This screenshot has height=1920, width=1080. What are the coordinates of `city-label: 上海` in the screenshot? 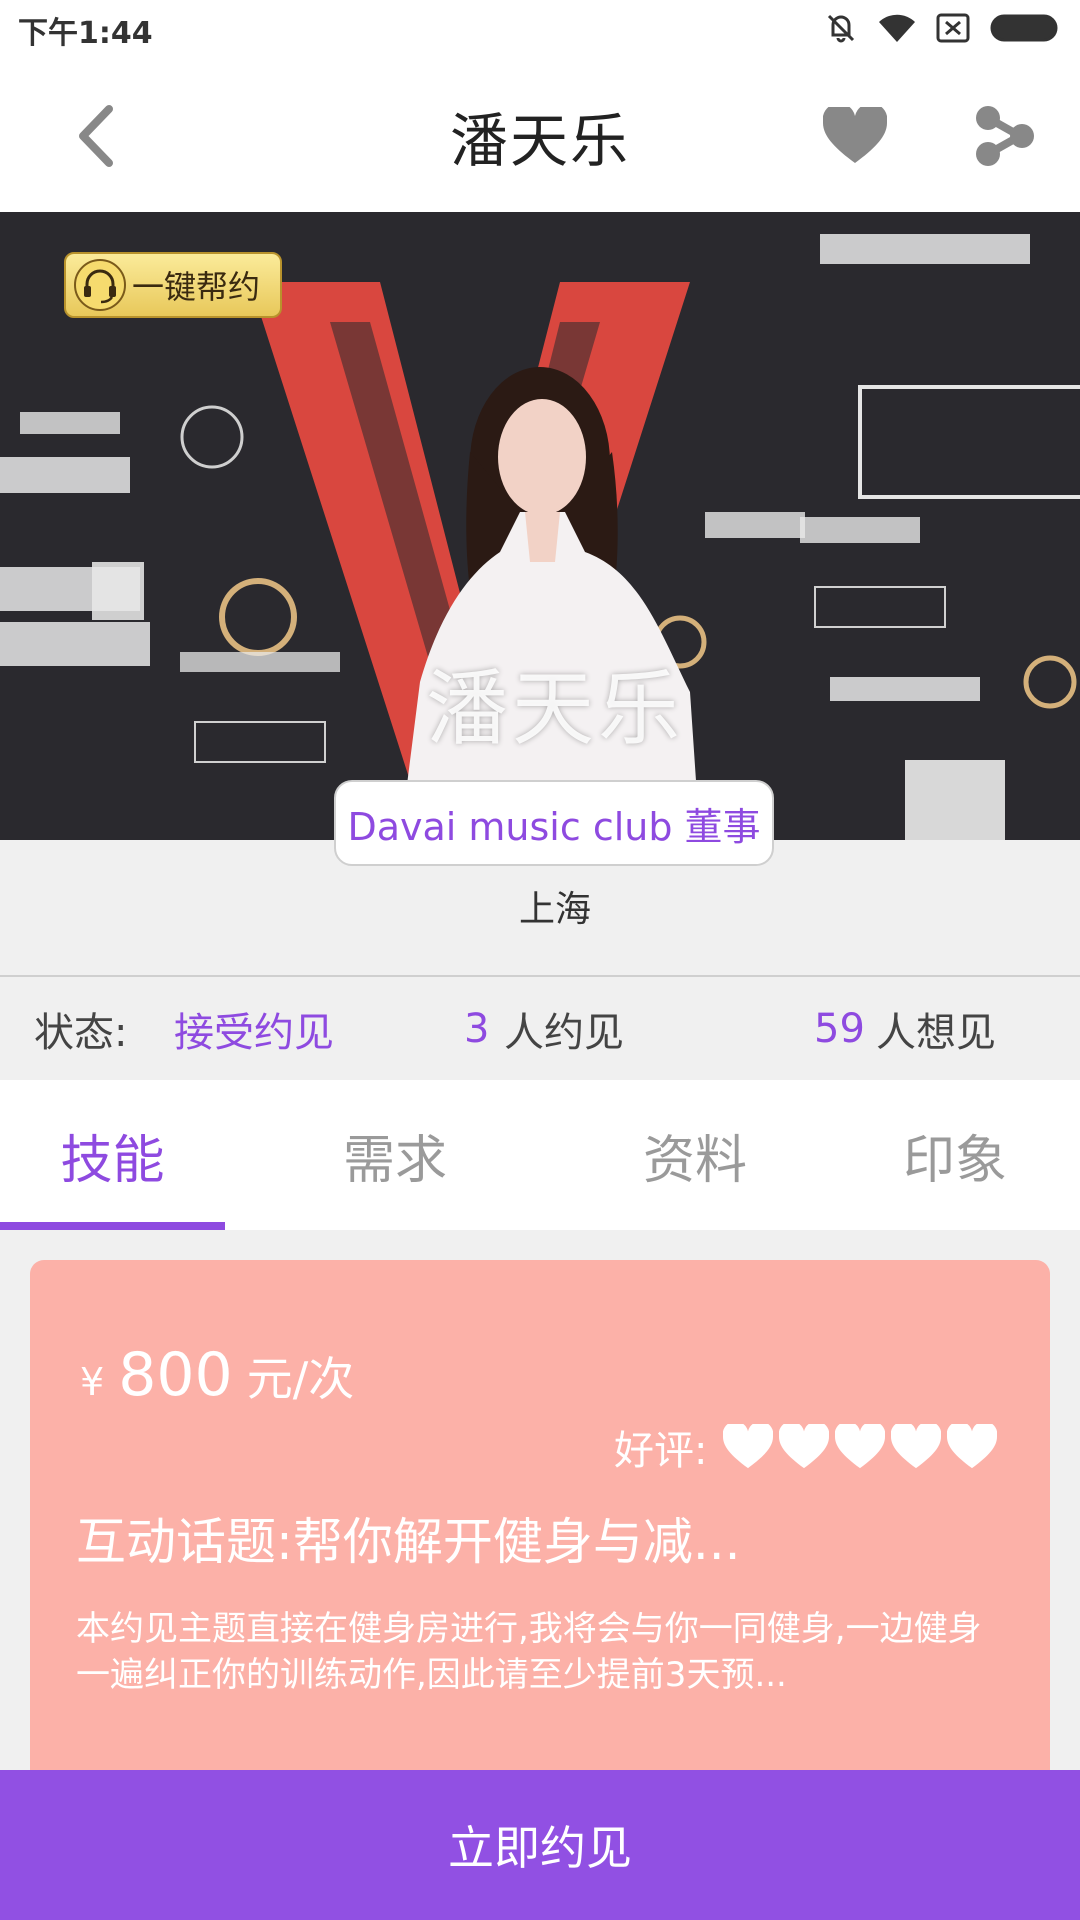 It's located at (554, 909).